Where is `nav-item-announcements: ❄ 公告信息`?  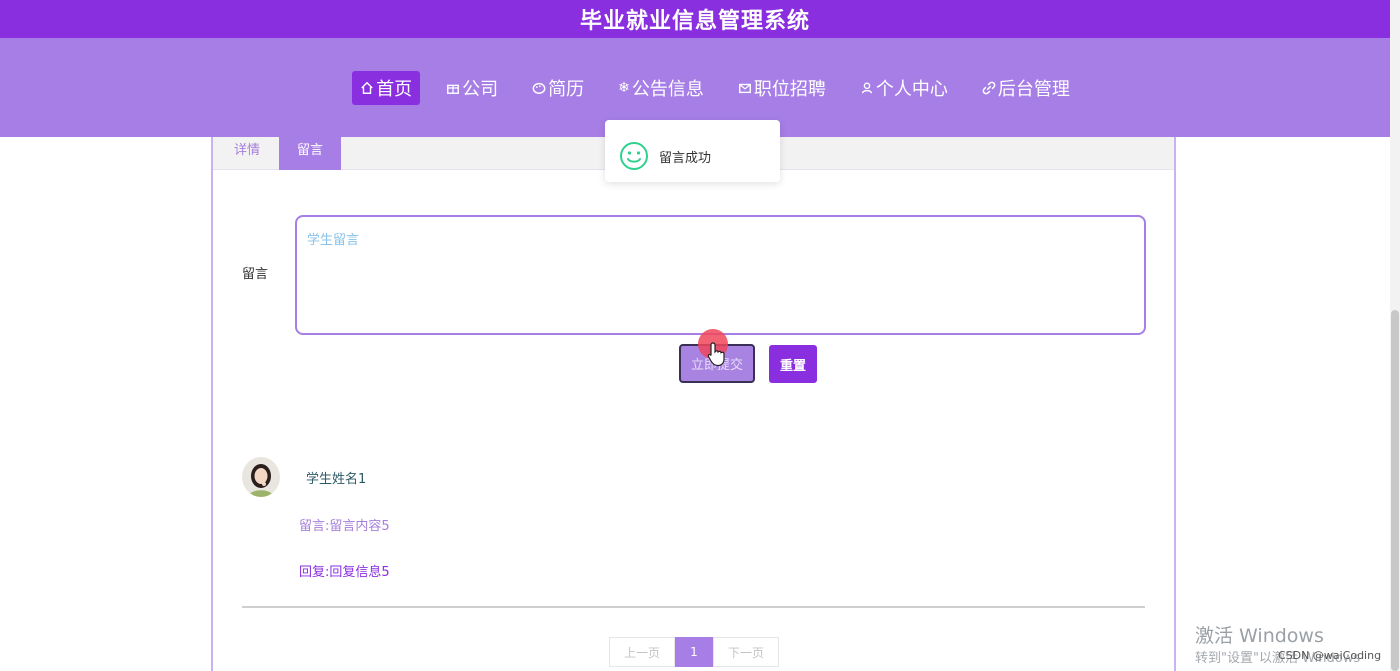
nav-item-announcements: ❄ 公告信息 is located at coordinates (661, 88).